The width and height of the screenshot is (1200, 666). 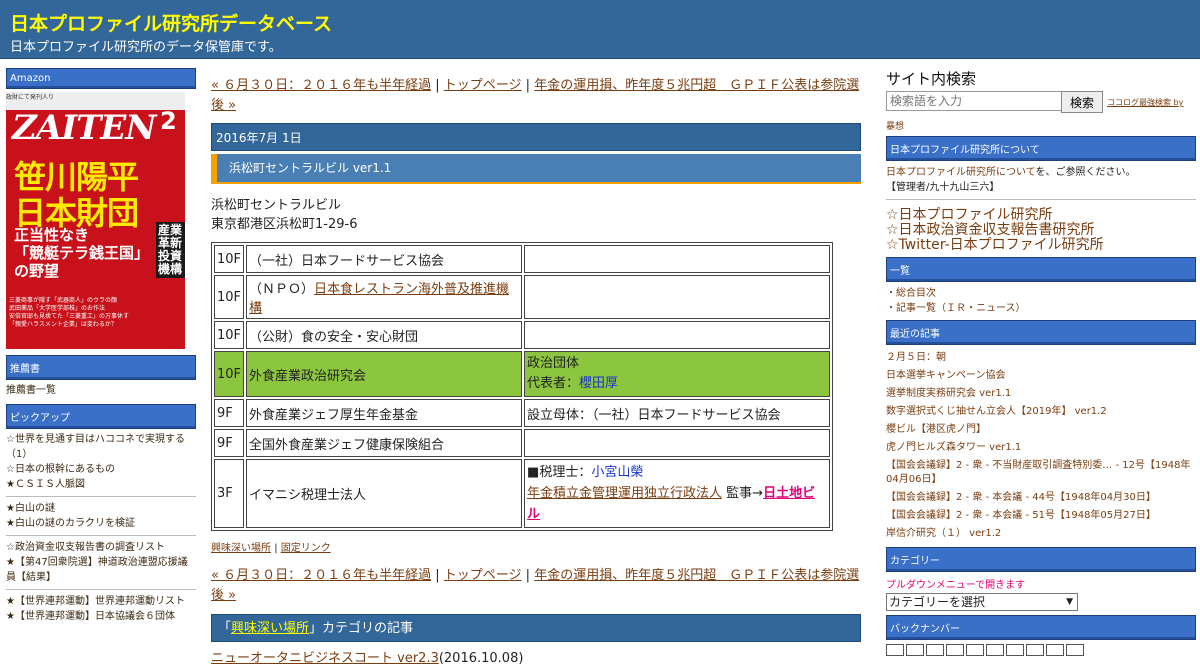 I want to click on index-links: ・総合目次 ・記事一覧（ＩＲ・ニュース）, so click(x=1041, y=301).